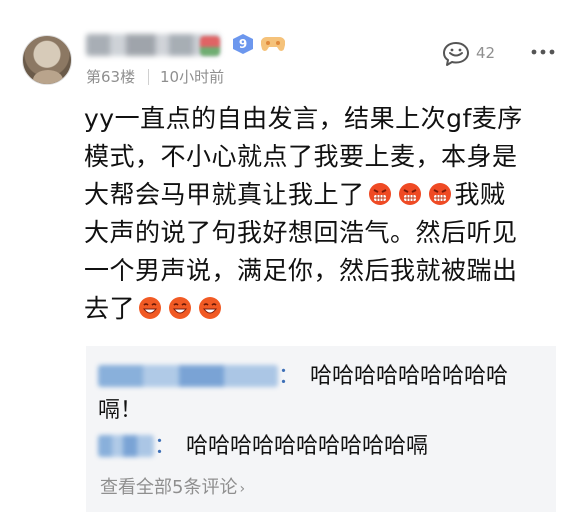  Describe the element at coordinates (307, 446) in the screenshot. I see `reply-text: 哈哈哈哈哈哈哈哈哈哈嗝` at that location.